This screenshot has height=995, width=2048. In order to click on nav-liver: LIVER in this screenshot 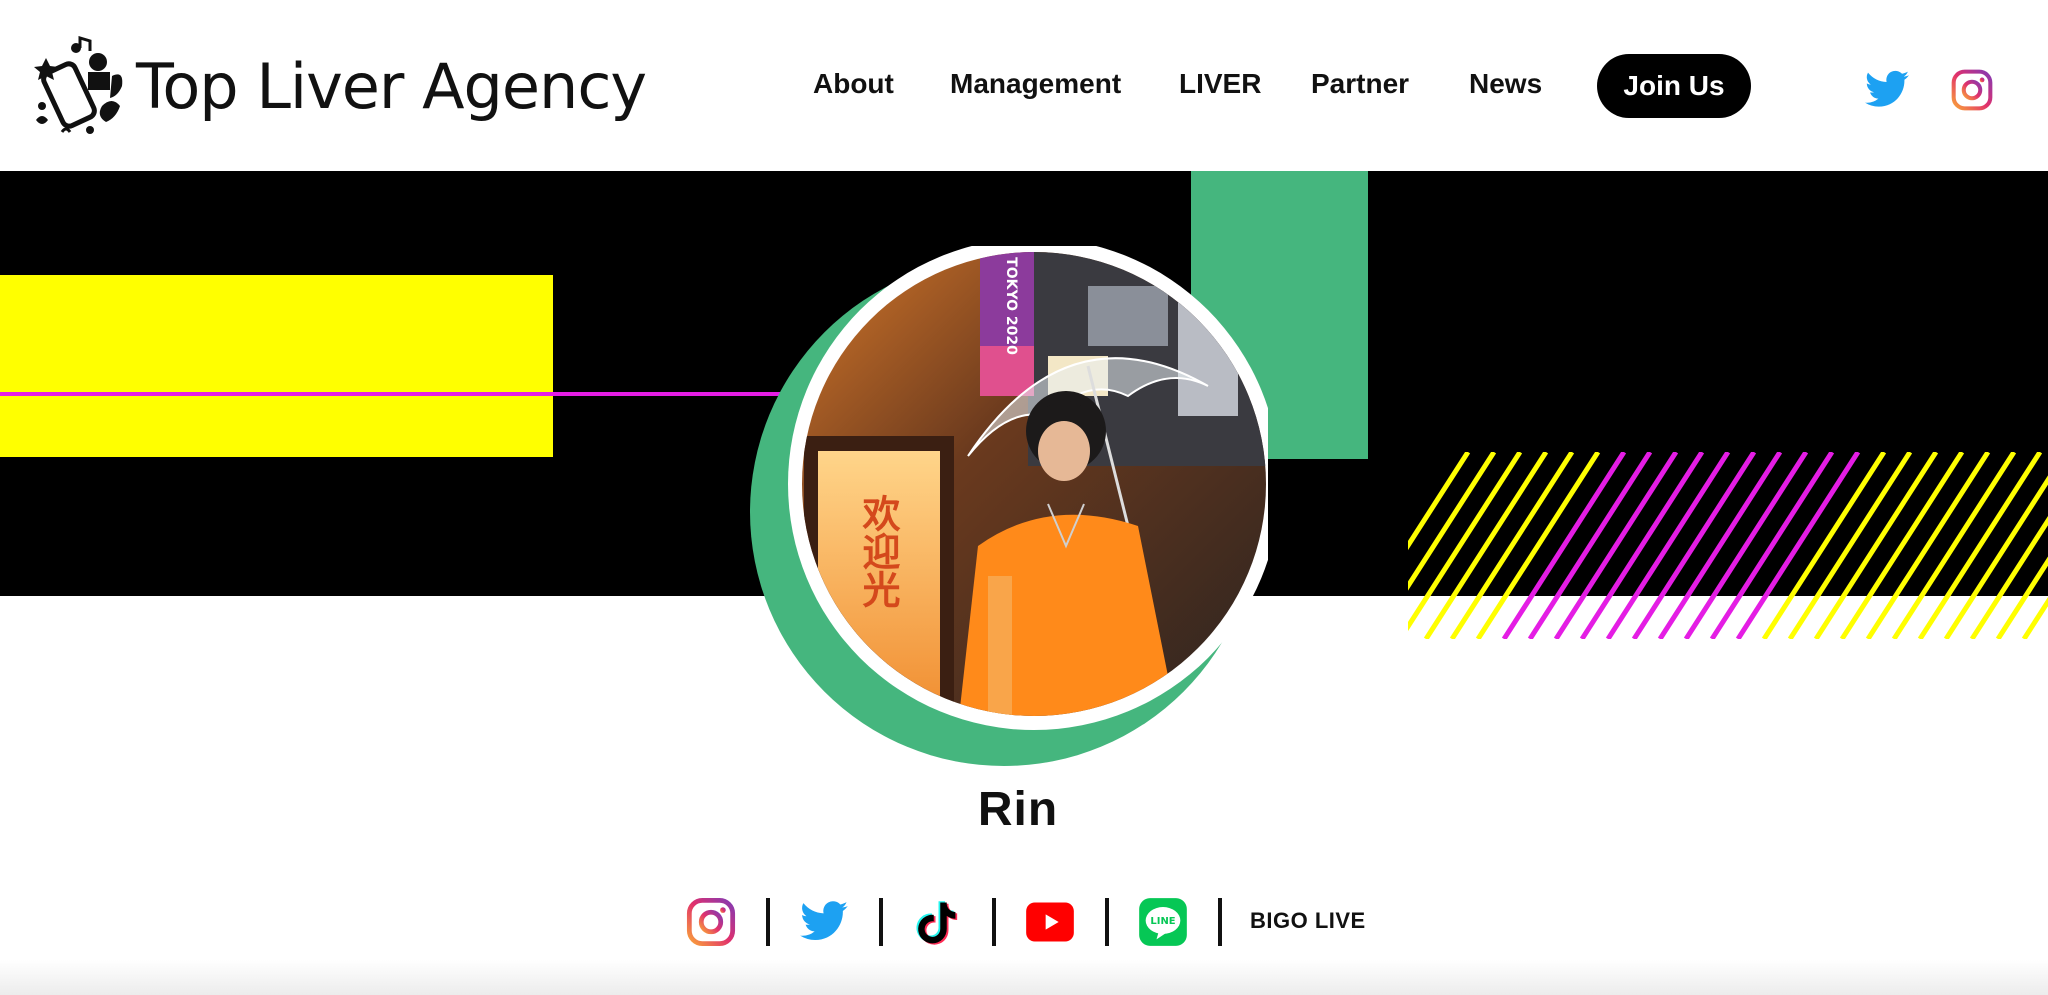, I will do `click(1220, 84)`.